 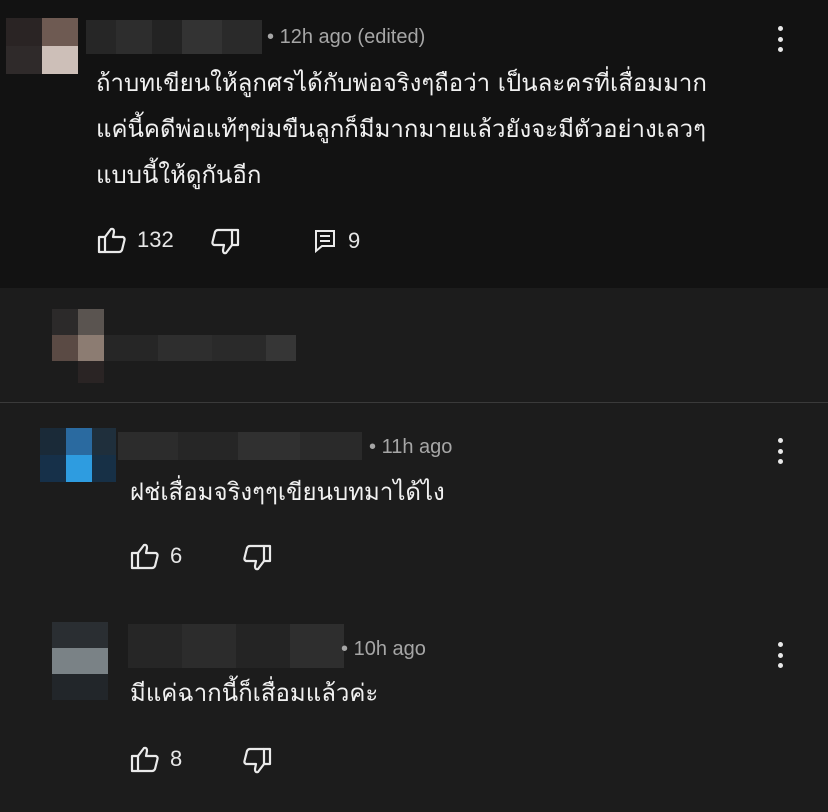 I want to click on comment-text-line: ฝช่เสื่อมจริงๆๆเขียนบทมาได้ไง, so click(x=287, y=492).